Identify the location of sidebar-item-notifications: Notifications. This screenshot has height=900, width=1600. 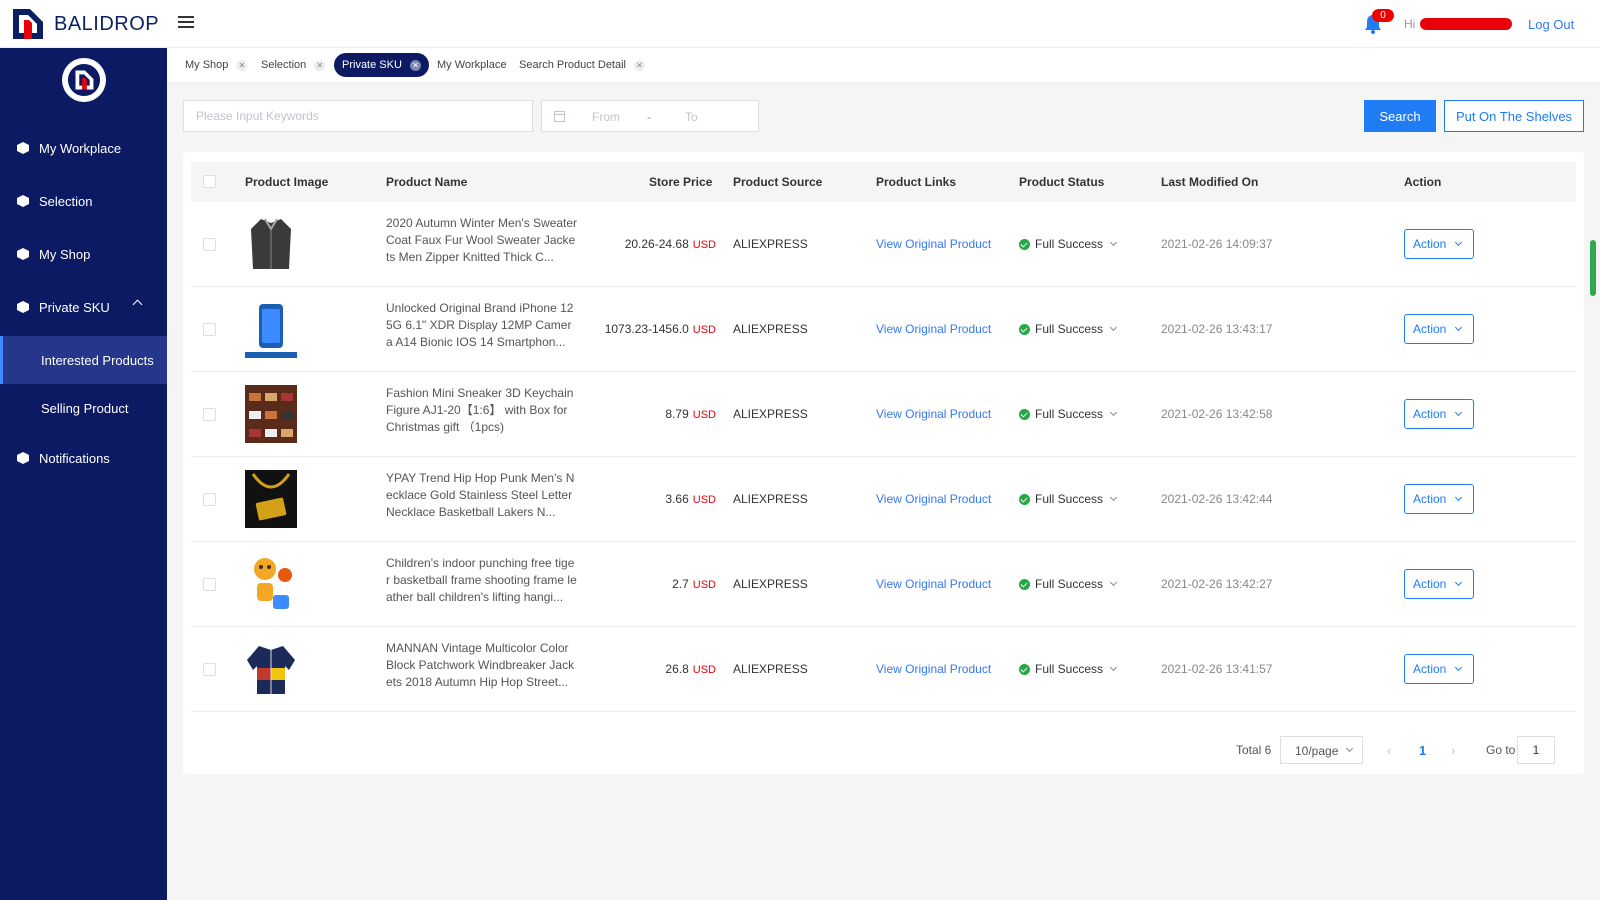
(83, 458).